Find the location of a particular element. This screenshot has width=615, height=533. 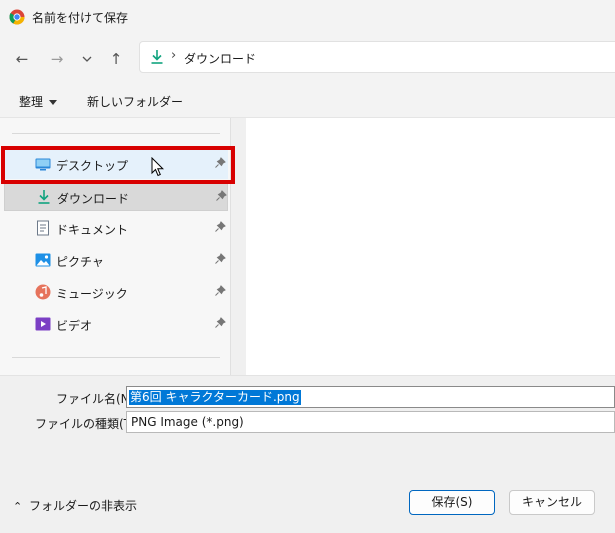

address-bar: › ダウンロード is located at coordinates (377, 57).